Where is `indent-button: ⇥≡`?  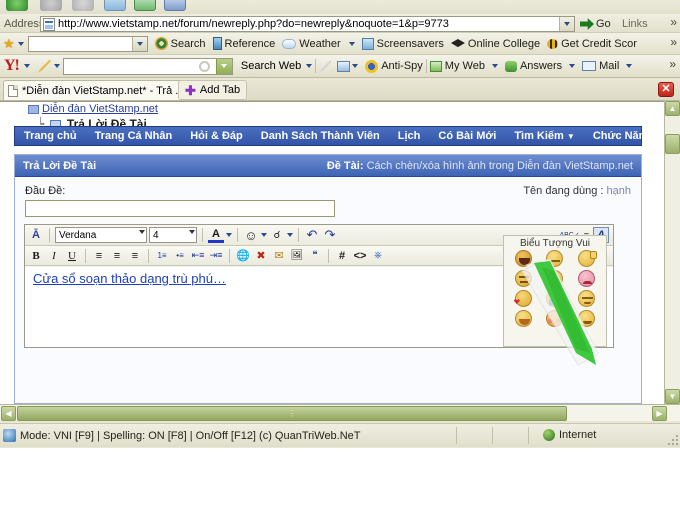 indent-button: ⇥≡ is located at coordinates (216, 256).